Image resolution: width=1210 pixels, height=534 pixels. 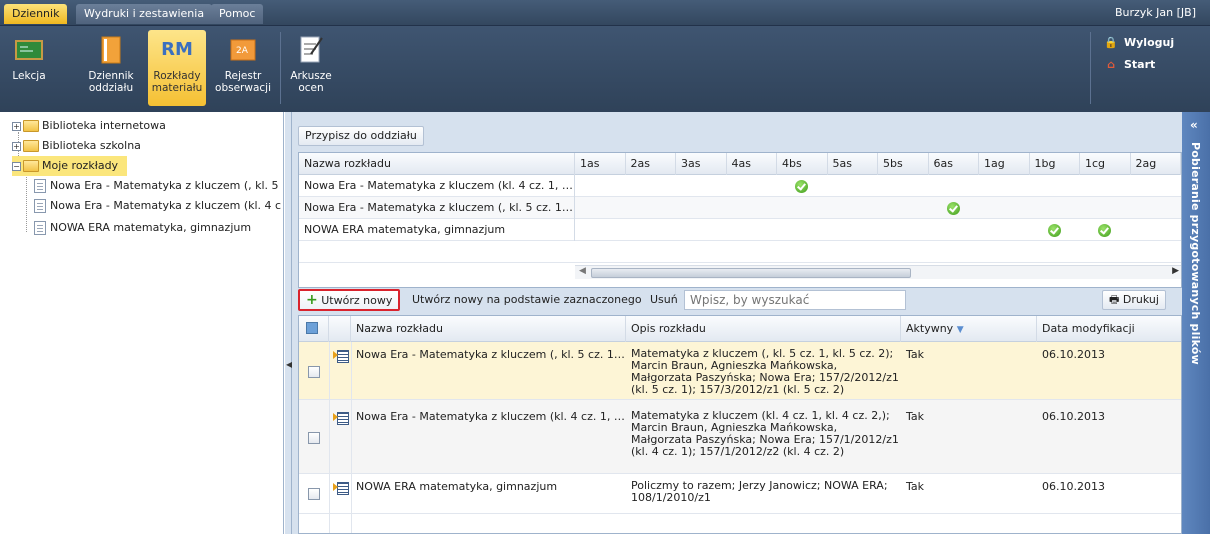 I want to click on select-all-icon, so click(x=312, y=328).